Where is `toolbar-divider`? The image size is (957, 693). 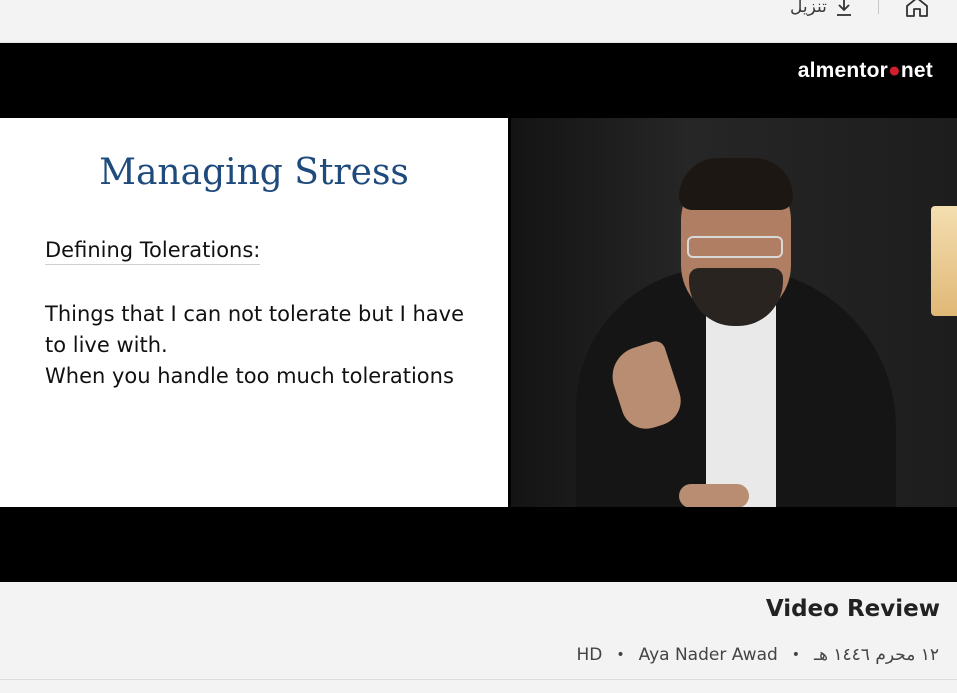 toolbar-divider is located at coordinates (878, 7).